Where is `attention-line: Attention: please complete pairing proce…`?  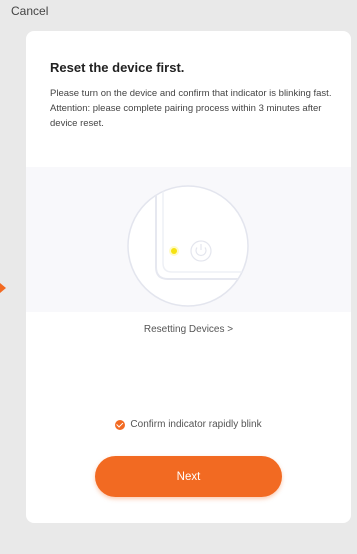 attention-line: Attention: please complete pairing proce… is located at coordinates (186, 116).